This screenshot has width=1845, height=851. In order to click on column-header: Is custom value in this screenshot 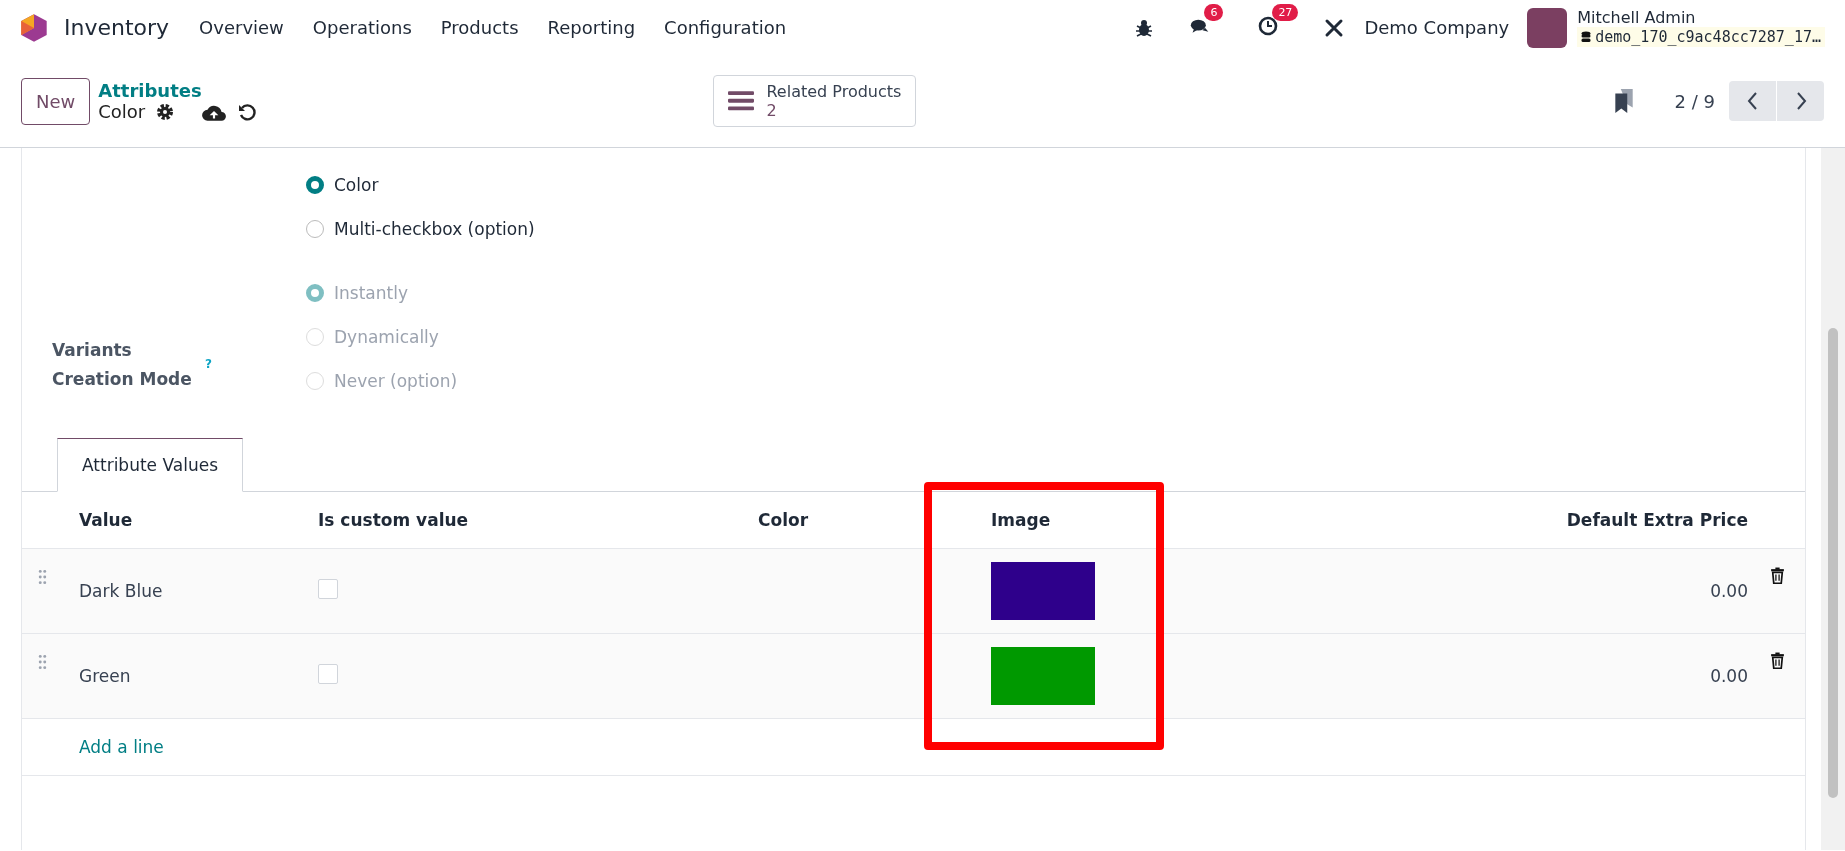, I will do `click(538, 520)`.